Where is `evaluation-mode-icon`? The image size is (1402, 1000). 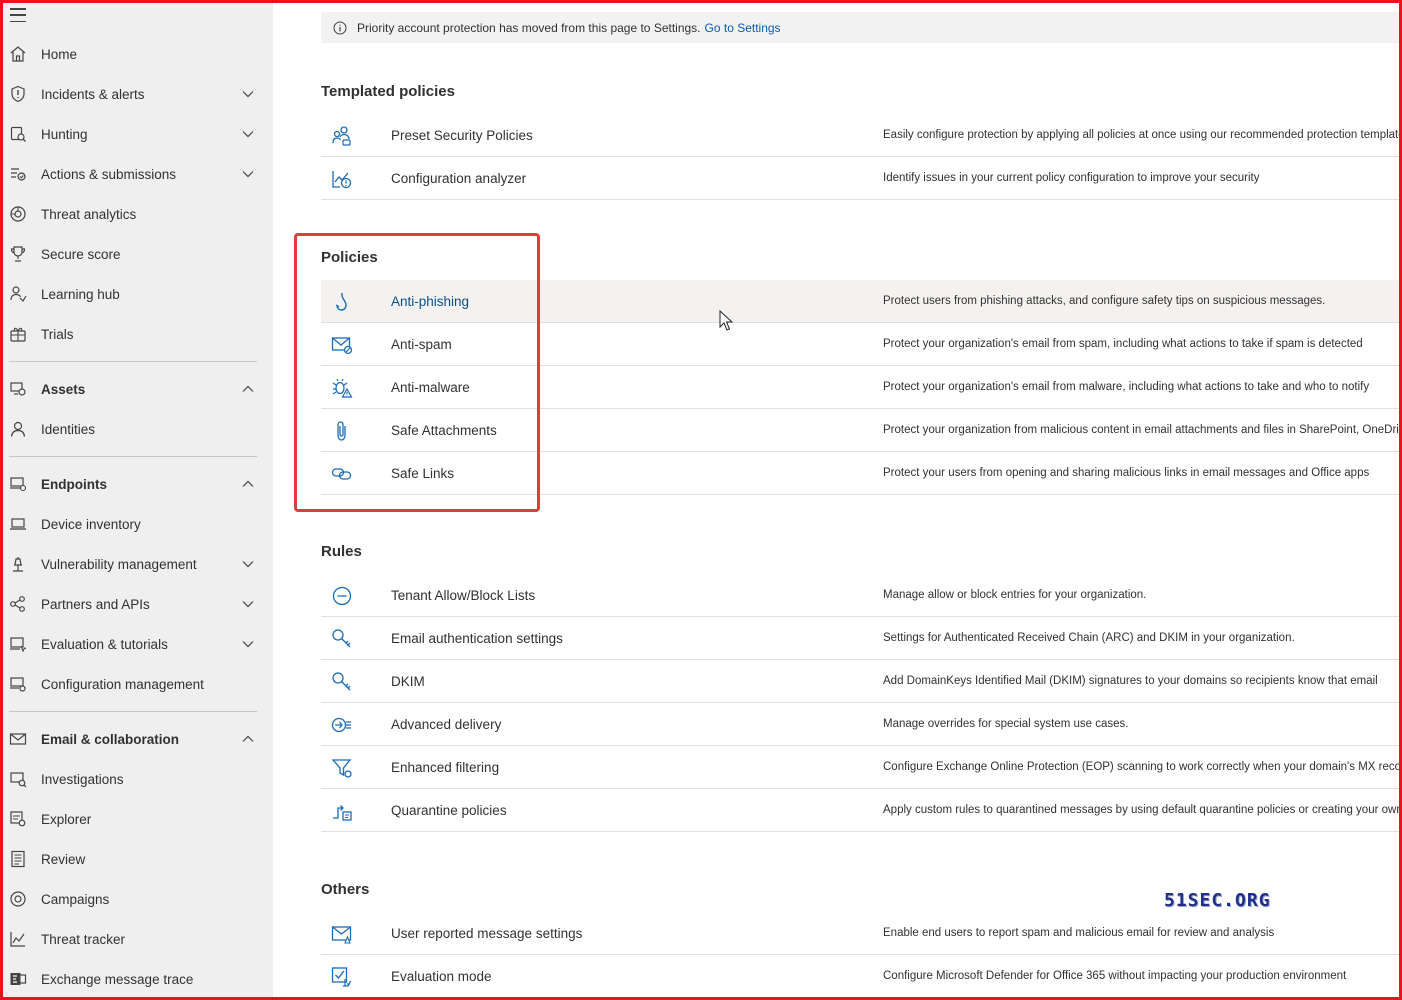 evaluation-mode-icon is located at coordinates (341, 977).